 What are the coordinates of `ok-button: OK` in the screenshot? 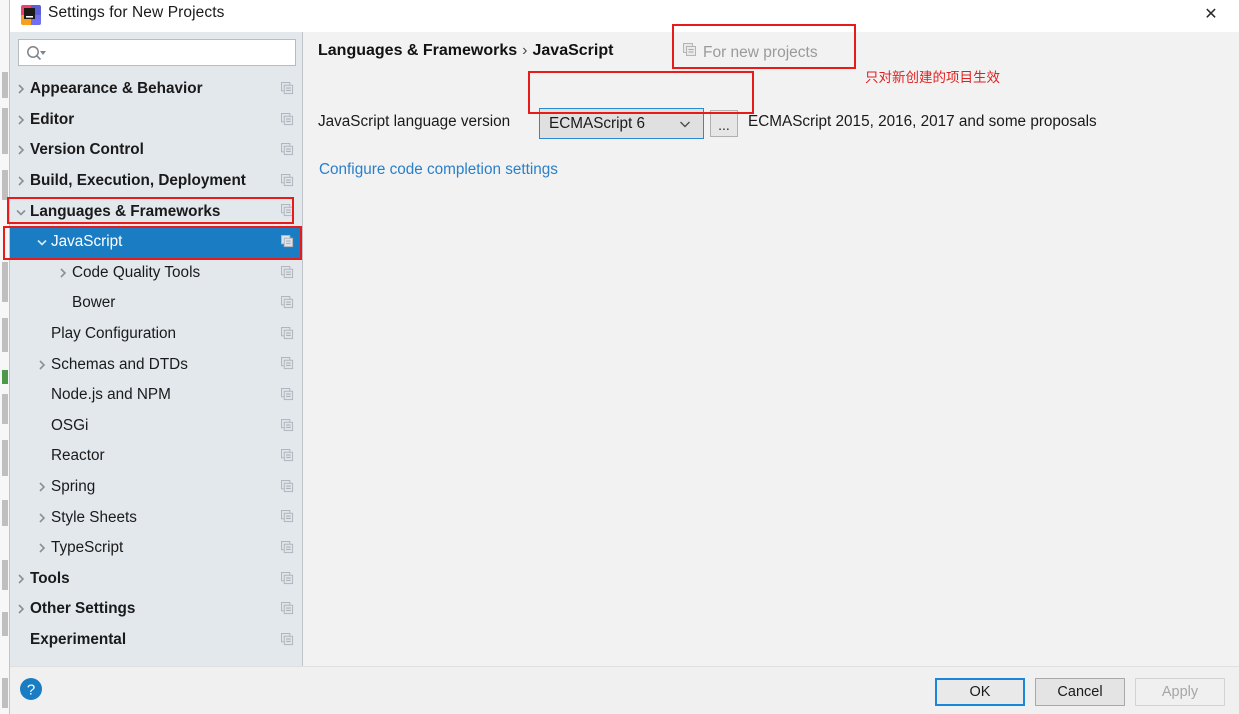 It's located at (980, 692).